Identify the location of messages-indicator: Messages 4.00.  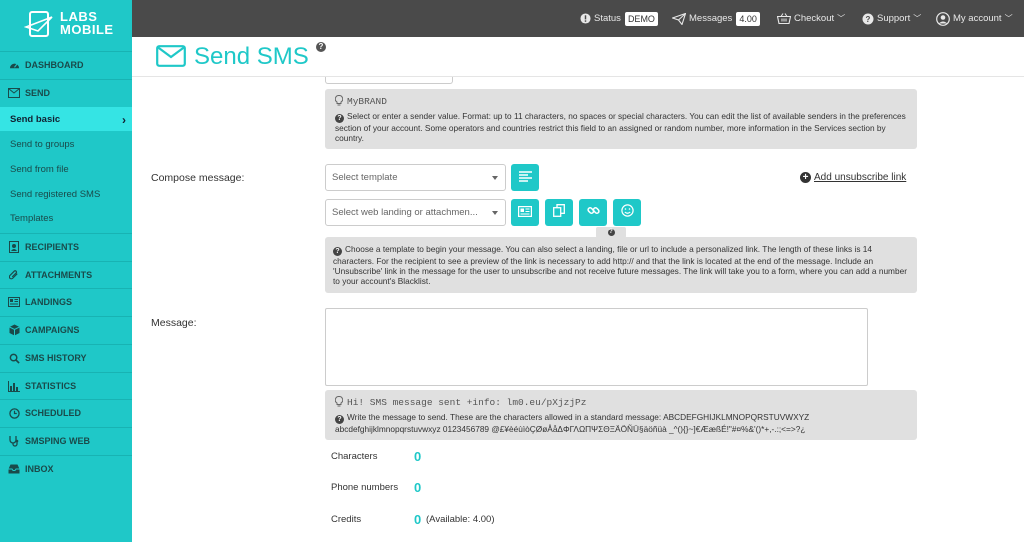
(716, 18).